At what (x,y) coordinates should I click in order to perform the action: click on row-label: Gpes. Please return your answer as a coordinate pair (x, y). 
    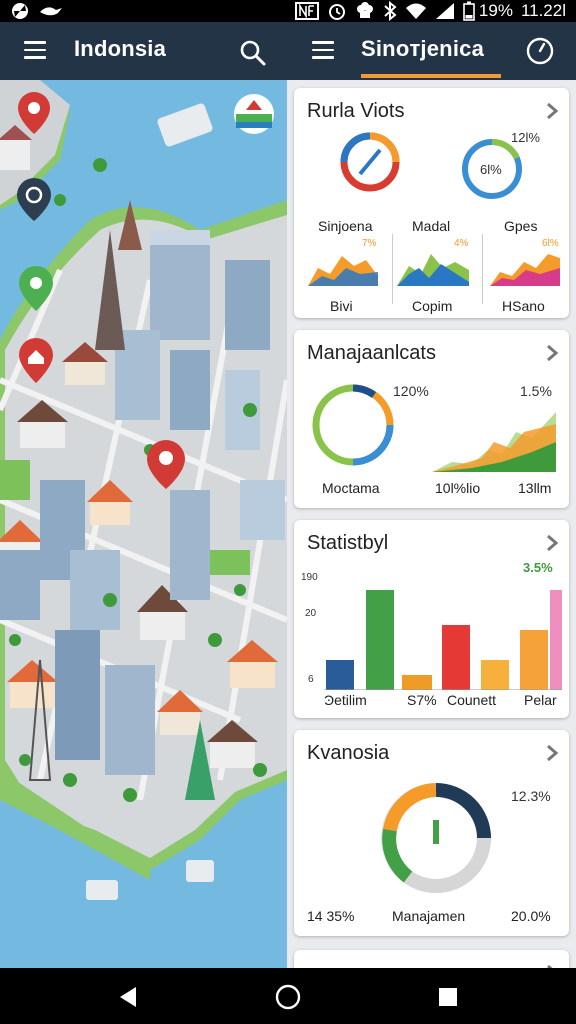
    Looking at the image, I should click on (521, 226).